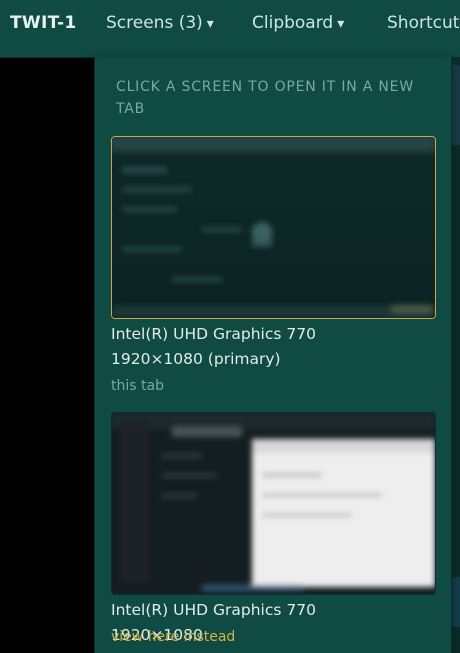 The image size is (460, 653). I want to click on dropdown-hint: CLICK A SCREEN TO OPEN IT IN A NEW TAB, so click(265, 98).